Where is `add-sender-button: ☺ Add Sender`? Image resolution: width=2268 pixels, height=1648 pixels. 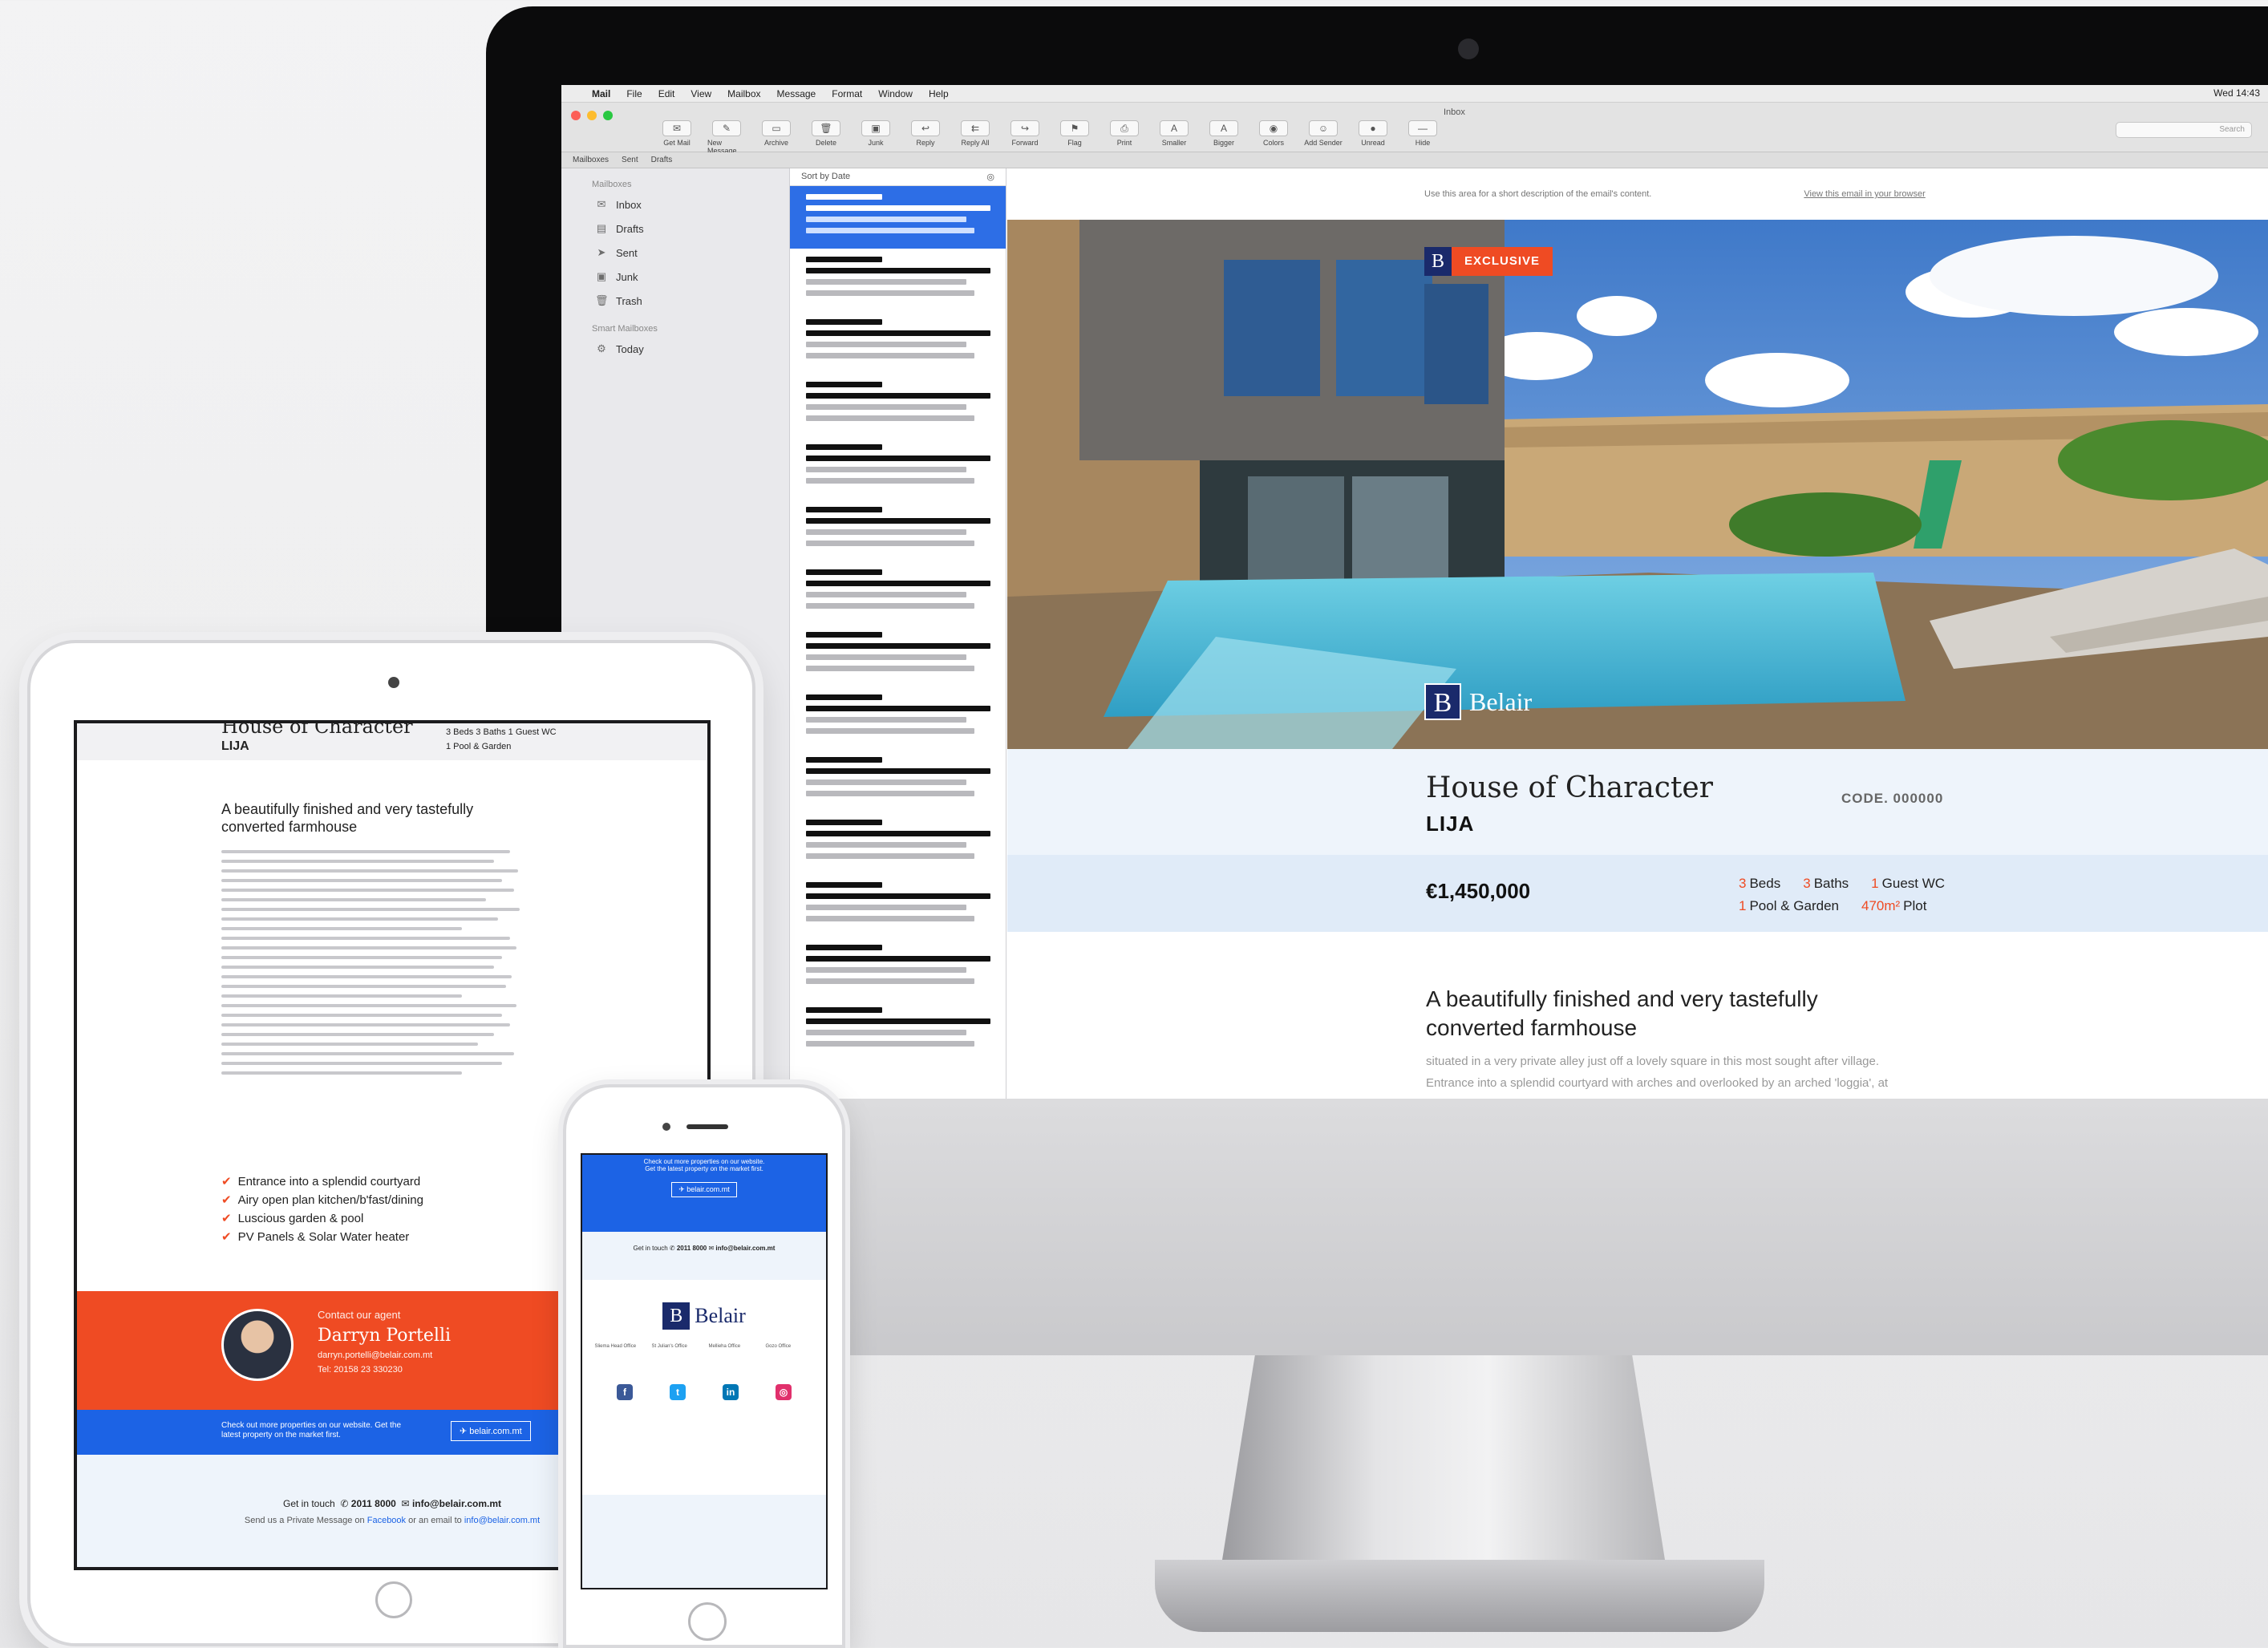 add-sender-button: ☺ Add Sender is located at coordinates (1323, 137).